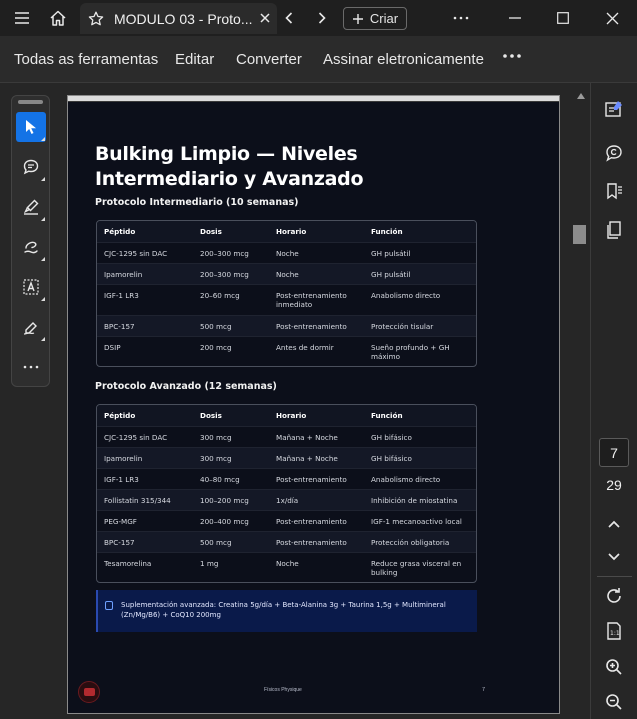 Image resolution: width=637 pixels, height=719 pixels. Describe the element at coordinates (123, 458) in the screenshot. I see `table-cell: Ipamorelin` at that location.